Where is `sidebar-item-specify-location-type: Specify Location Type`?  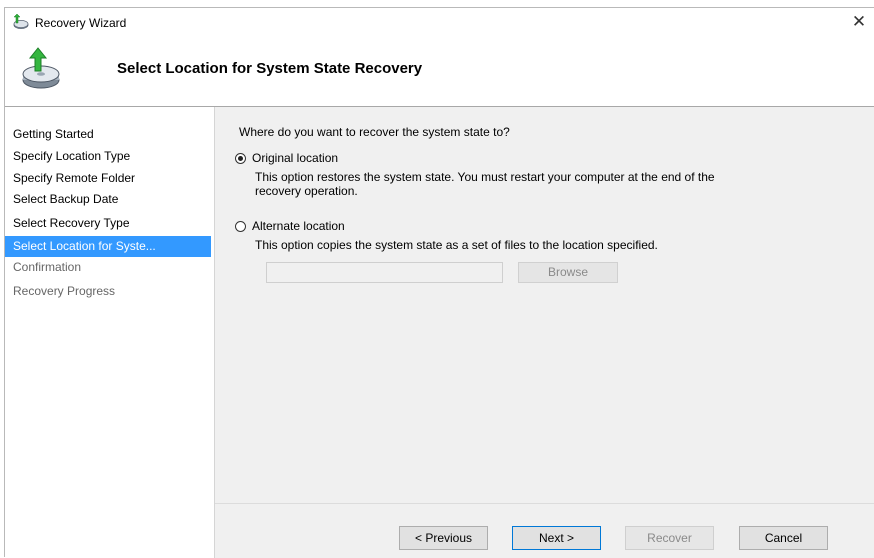 sidebar-item-specify-location-type: Specify Location Type is located at coordinates (110, 156).